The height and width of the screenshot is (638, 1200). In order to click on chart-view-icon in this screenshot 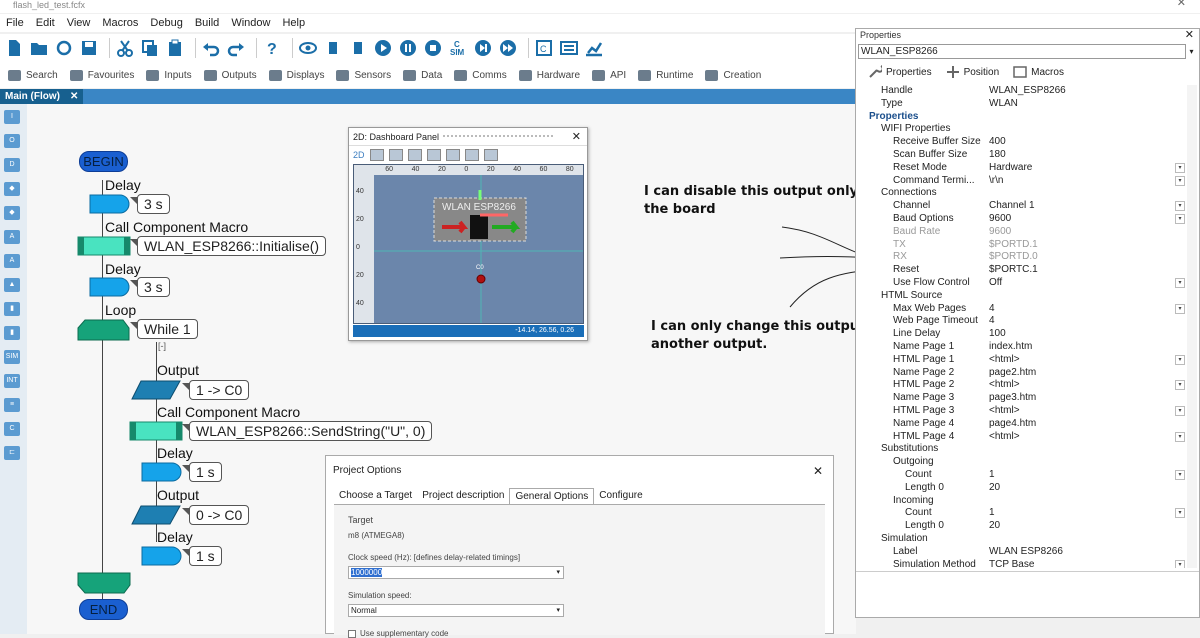, I will do `click(594, 48)`.